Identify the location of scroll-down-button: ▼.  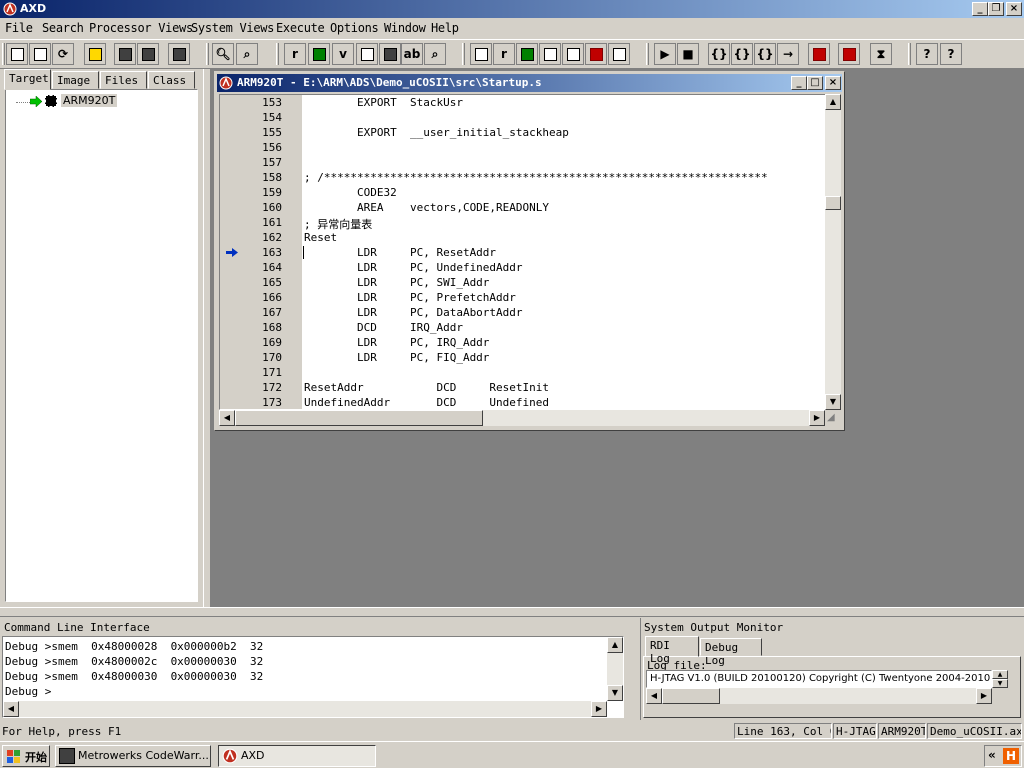
(833, 402).